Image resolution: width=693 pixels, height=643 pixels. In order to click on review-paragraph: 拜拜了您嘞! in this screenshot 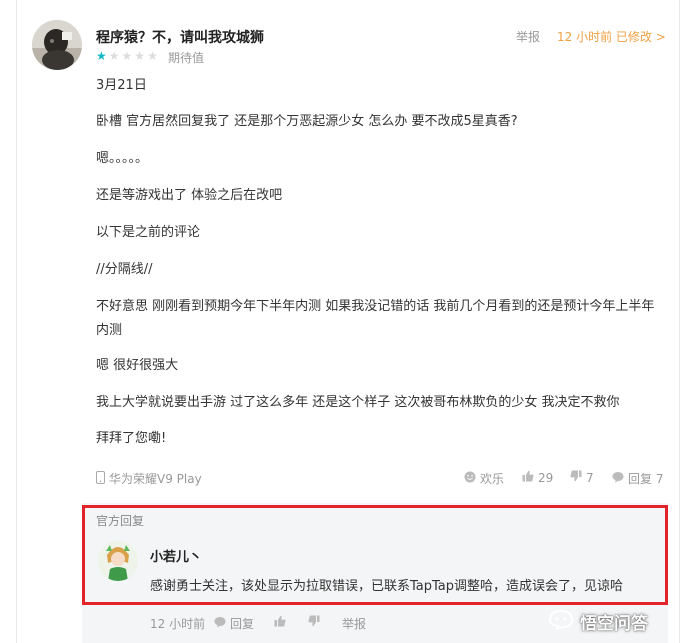, I will do `click(131, 438)`.